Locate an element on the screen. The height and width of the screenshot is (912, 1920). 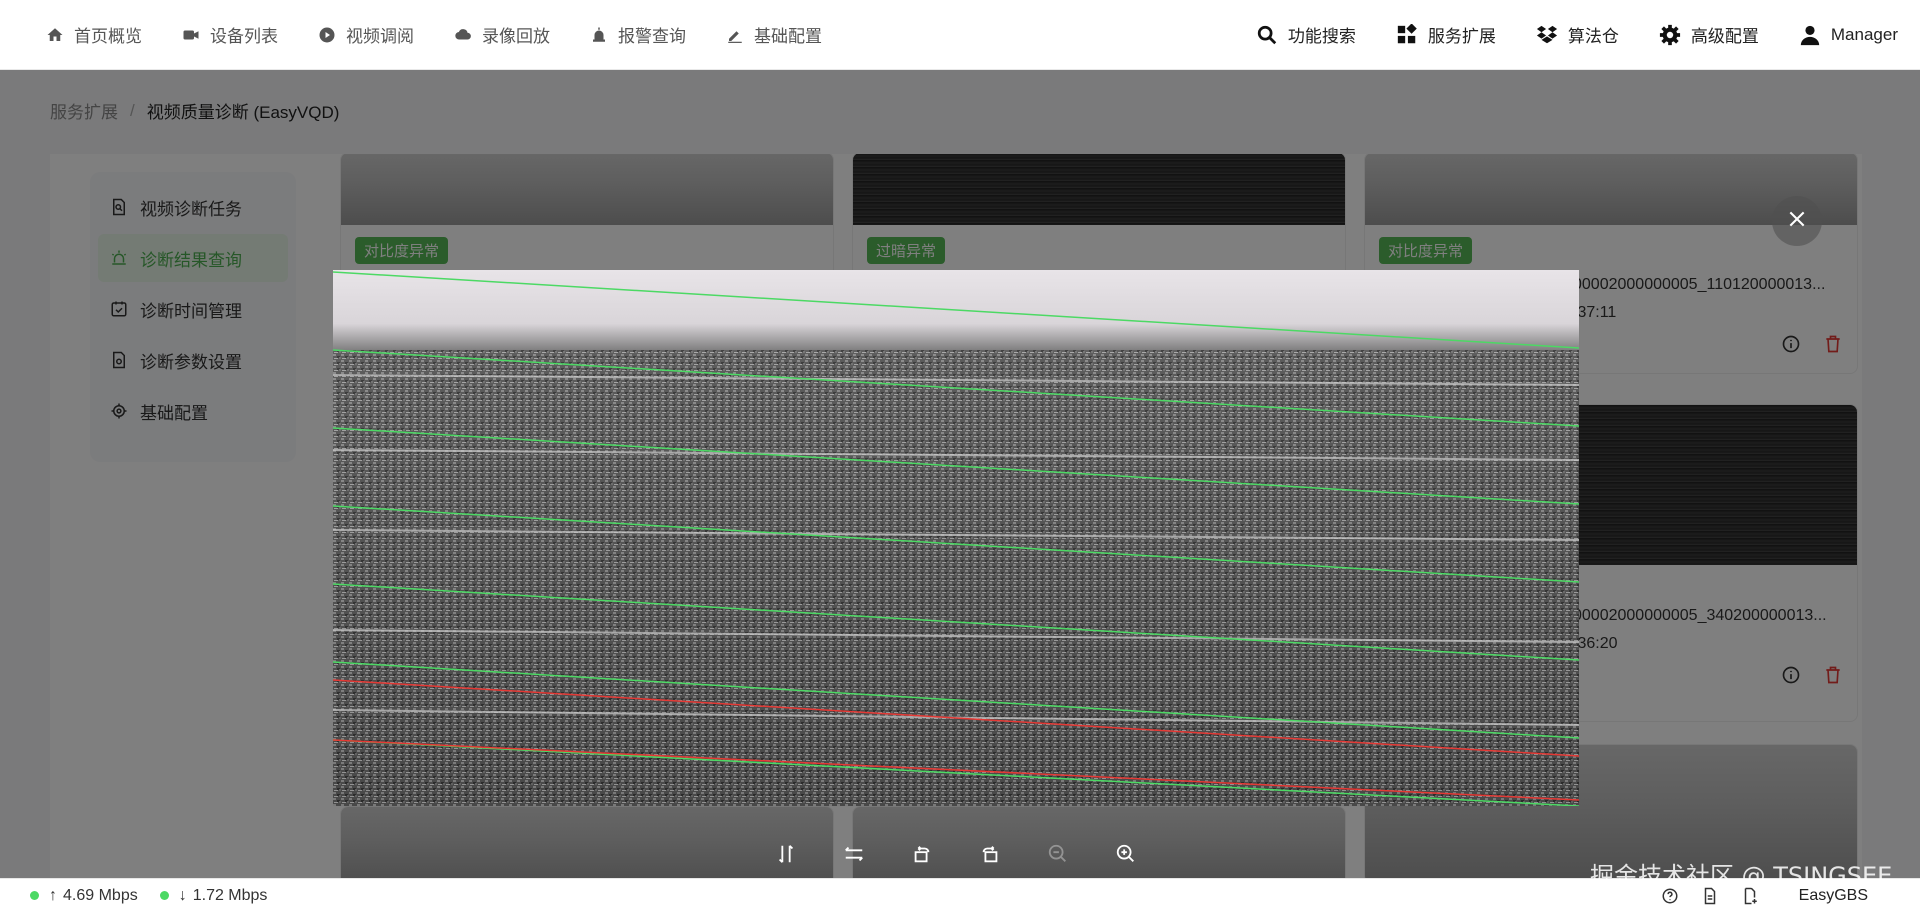
nav-devices-label: 设备列表 is located at coordinates (244, 36).